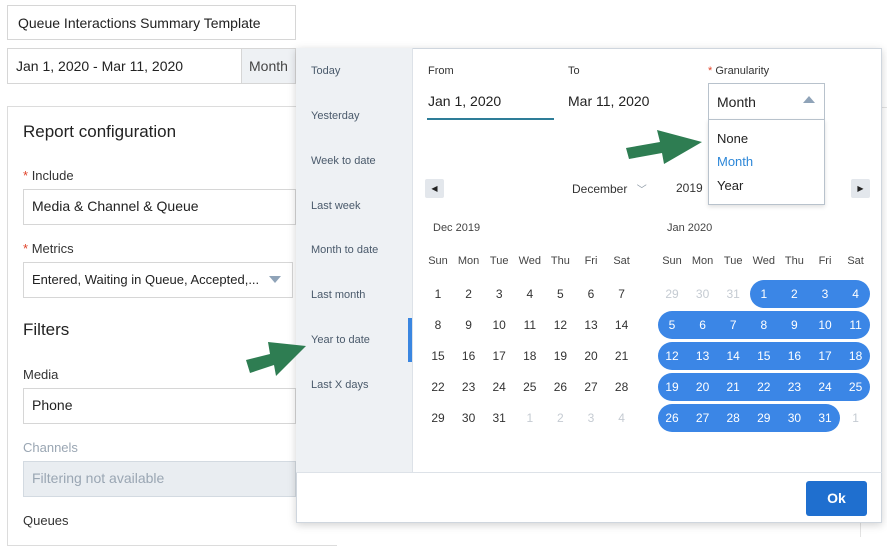 This screenshot has height=546, width=887. I want to click on preset-year-to-date: Year to date, so click(340, 340).